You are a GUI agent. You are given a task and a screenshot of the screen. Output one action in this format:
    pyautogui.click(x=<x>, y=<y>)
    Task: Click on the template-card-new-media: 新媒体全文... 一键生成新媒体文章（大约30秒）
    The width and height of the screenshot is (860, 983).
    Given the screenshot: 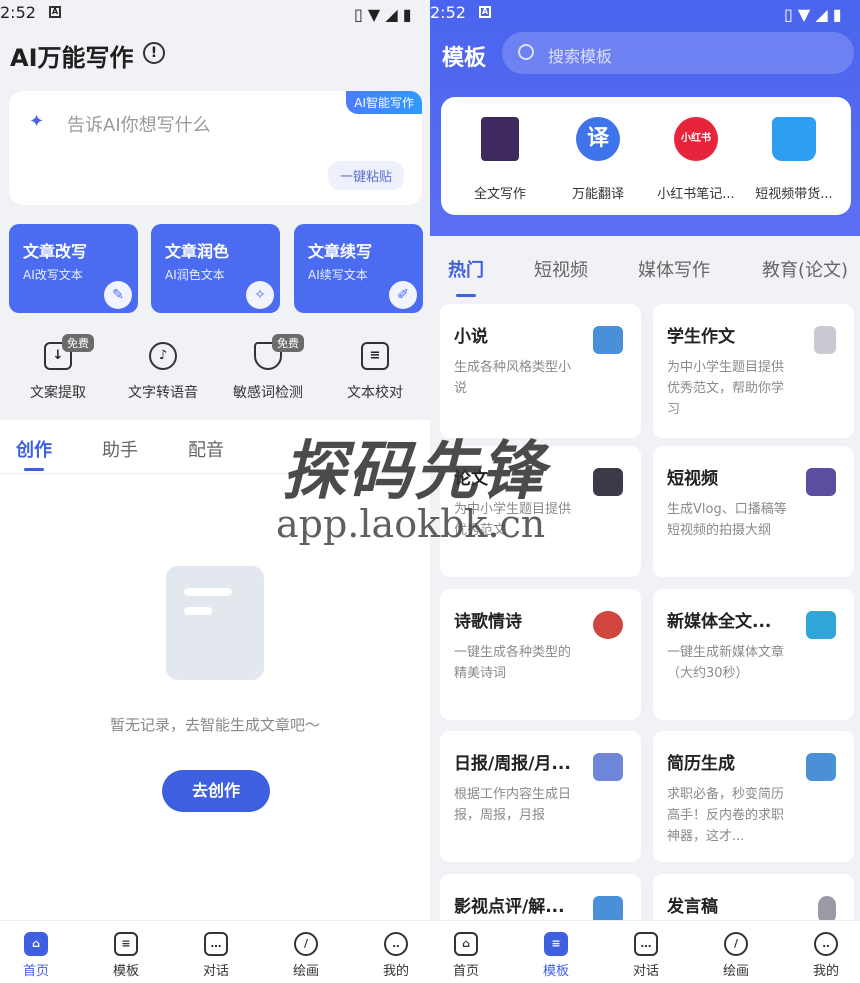 What is the action you would take?
    pyautogui.click(x=753, y=654)
    